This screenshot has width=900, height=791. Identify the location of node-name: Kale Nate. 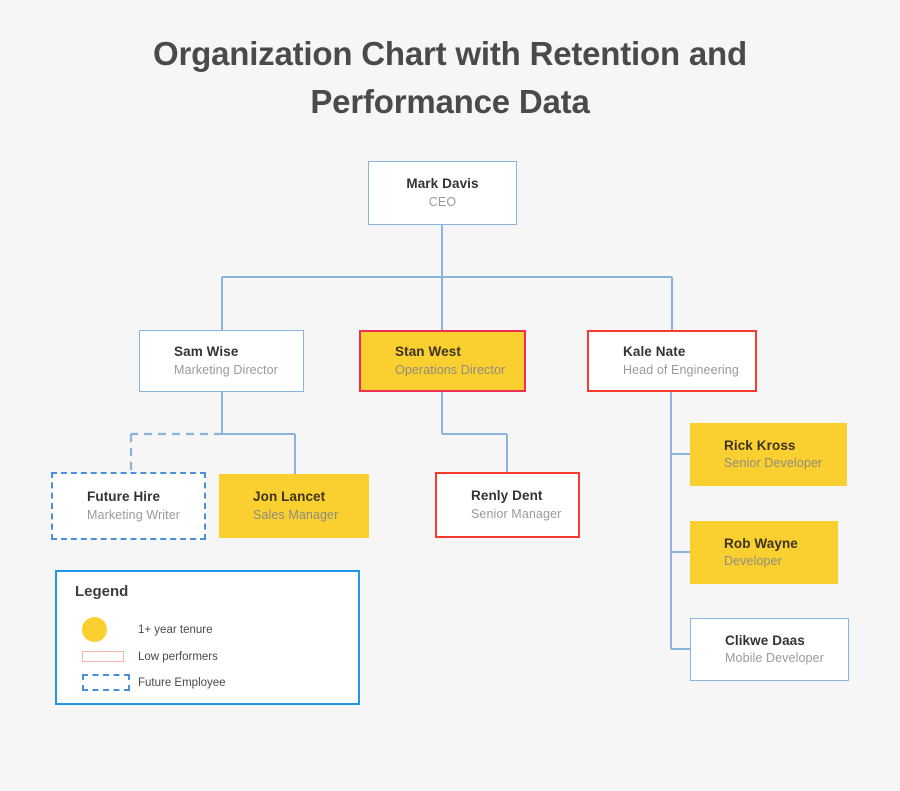
(654, 352).